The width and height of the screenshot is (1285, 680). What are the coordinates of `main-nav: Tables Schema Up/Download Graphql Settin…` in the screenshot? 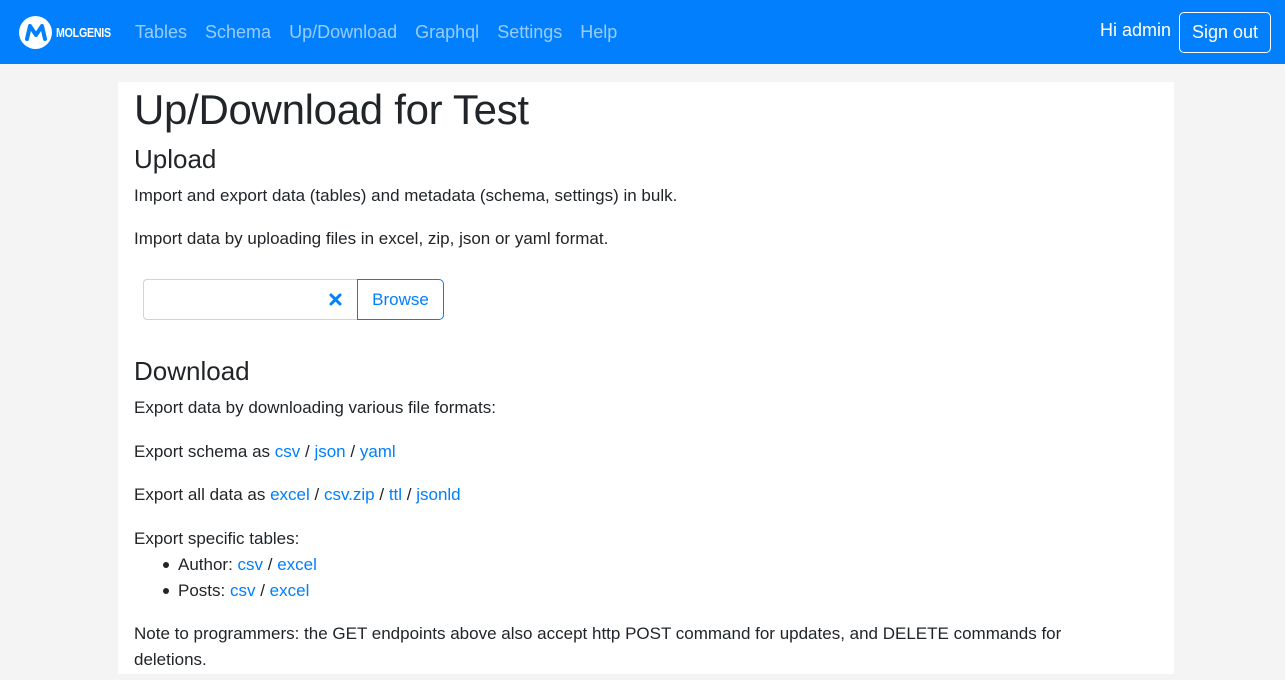 It's located at (376, 32).